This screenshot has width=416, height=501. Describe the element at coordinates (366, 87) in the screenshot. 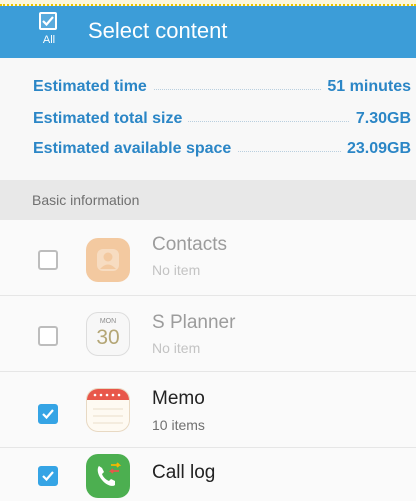

I see `estimate-value: 51 minutes` at that location.